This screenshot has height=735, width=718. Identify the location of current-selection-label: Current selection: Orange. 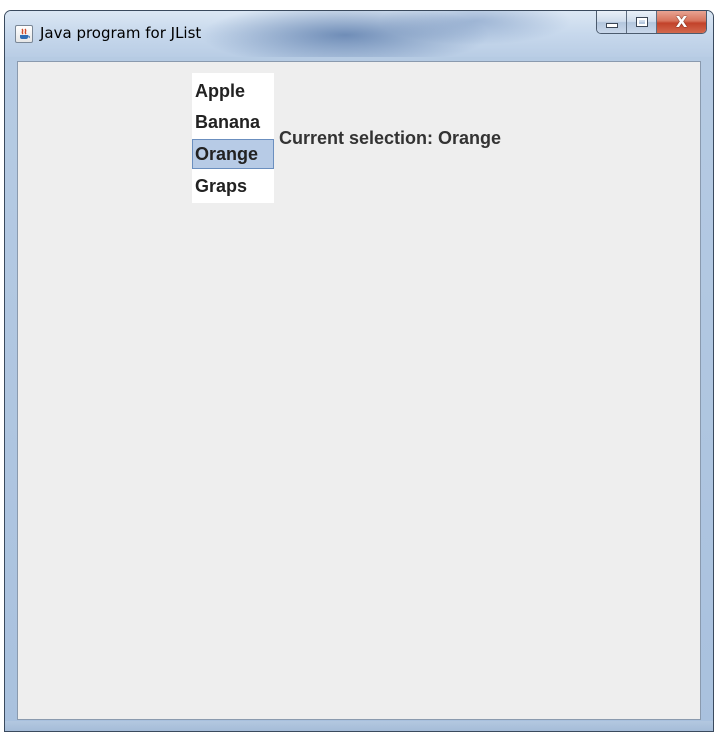
(390, 138).